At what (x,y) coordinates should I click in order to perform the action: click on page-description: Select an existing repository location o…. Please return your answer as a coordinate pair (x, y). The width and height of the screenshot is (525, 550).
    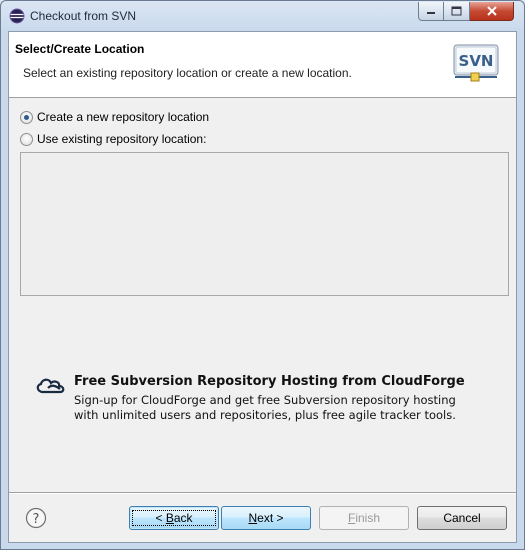
    Looking at the image, I should click on (187, 73).